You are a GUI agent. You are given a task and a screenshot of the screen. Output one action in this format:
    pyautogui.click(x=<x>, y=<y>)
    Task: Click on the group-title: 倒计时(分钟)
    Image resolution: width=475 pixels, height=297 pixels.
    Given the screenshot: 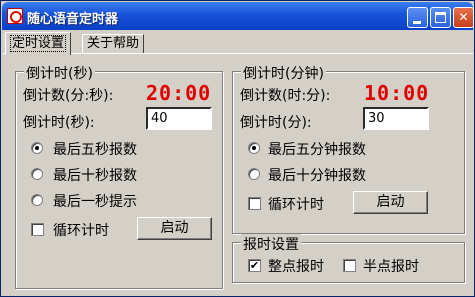 What is the action you would take?
    pyautogui.click(x=283, y=73)
    